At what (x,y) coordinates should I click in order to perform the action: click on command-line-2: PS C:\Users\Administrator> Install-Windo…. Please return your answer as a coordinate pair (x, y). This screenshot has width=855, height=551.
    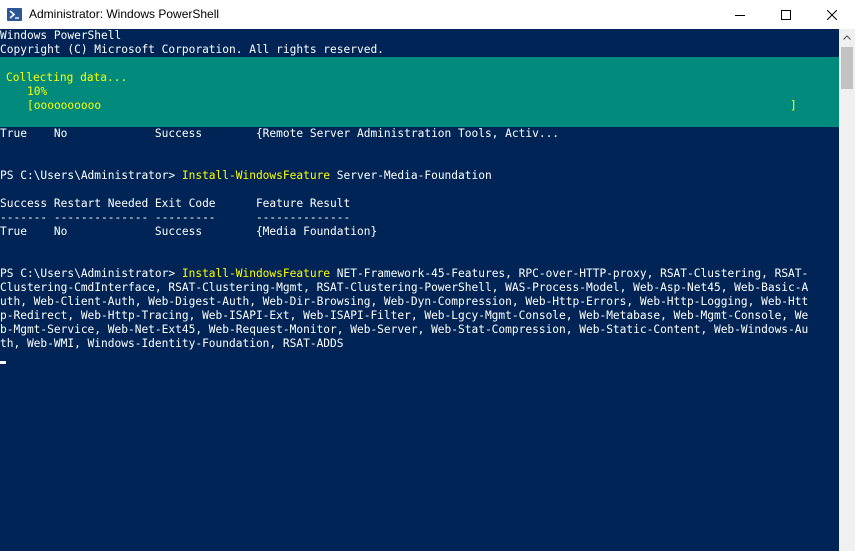
    Looking at the image, I should click on (404, 274).